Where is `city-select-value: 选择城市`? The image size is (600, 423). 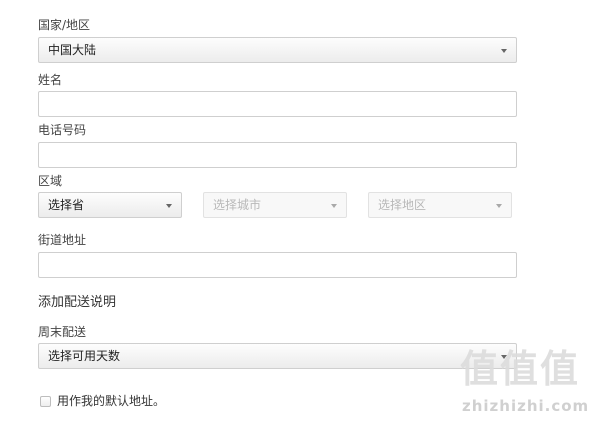 city-select-value: 选择城市 is located at coordinates (237, 205).